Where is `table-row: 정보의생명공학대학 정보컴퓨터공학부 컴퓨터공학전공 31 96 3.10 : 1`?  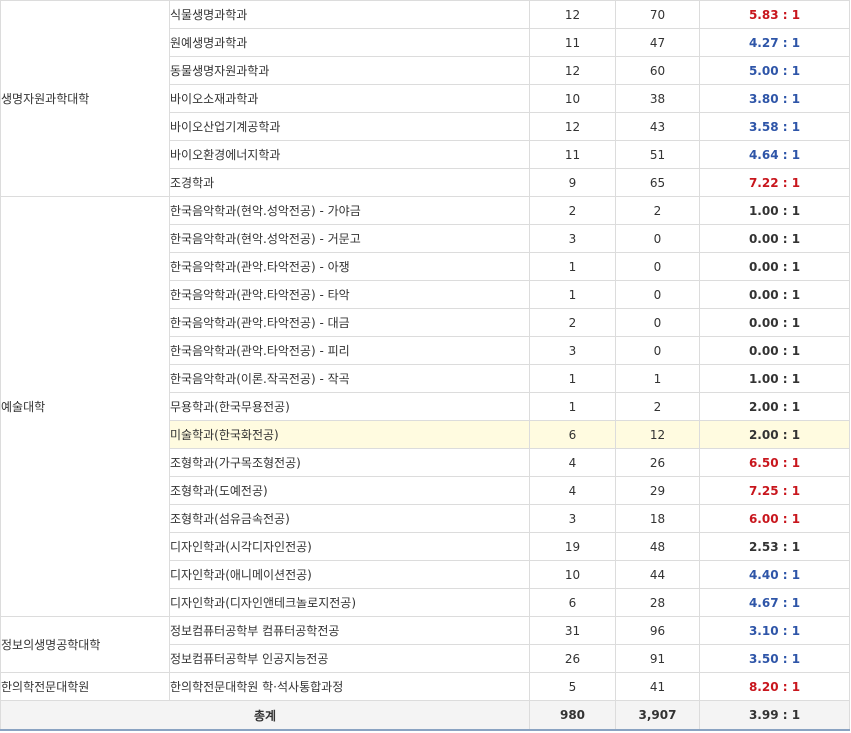 table-row: 정보의생명공학대학 정보컴퓨터공학부 컴퓨터공학전공 31 96 3.10 : 1 is located at coordinates (425, 644).